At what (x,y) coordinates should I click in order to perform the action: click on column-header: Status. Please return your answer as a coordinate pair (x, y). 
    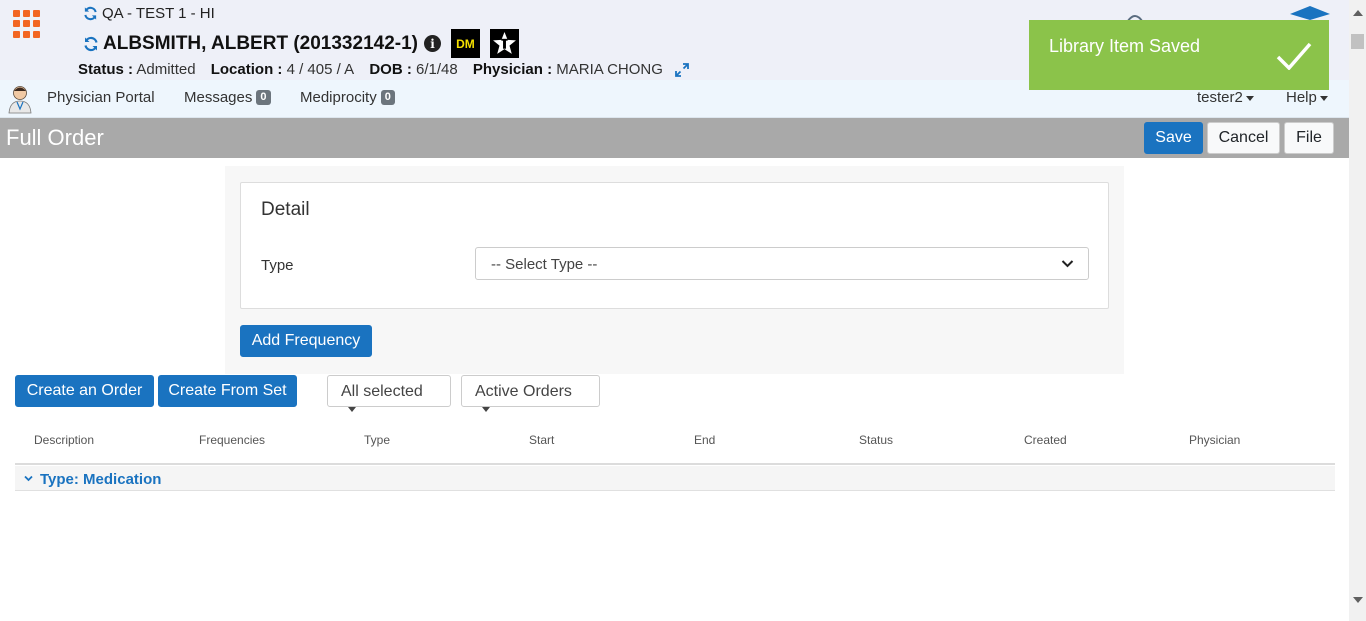
    Looking at the image, I should click on (876, 440).